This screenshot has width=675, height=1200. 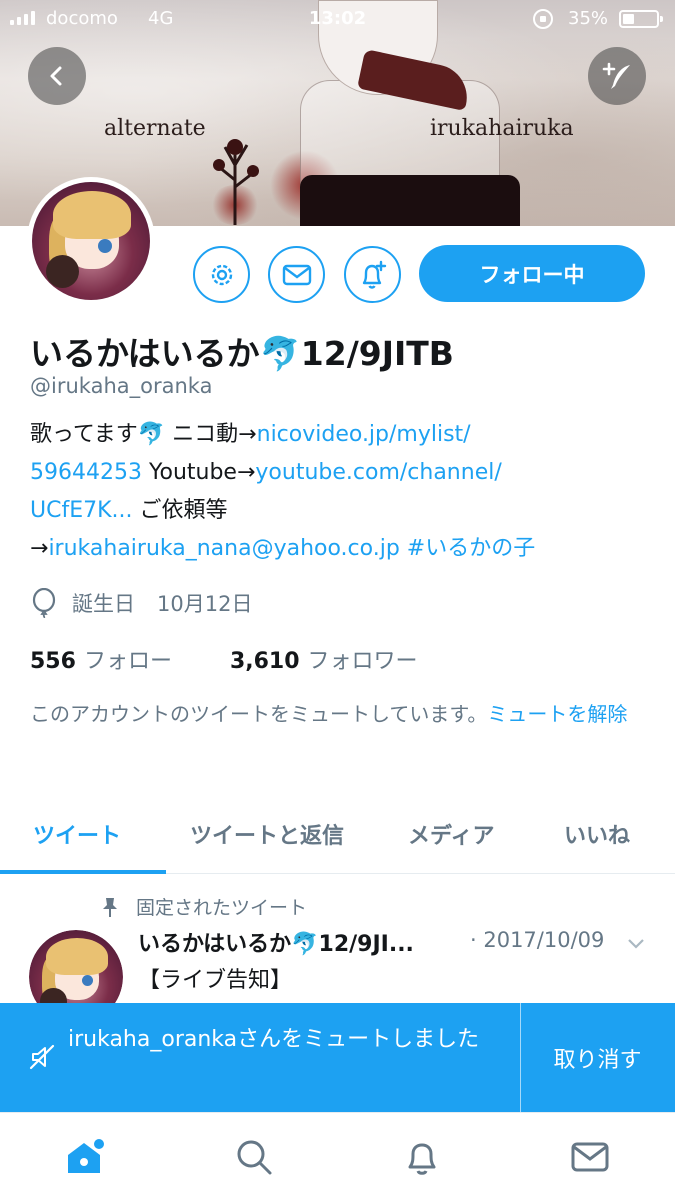 What do you see at coordinates (364, 434) in the screenshot?
I see `bio-link-nicovideo: nicovideo.jp/mylist/` at bounding box center [364, 434].